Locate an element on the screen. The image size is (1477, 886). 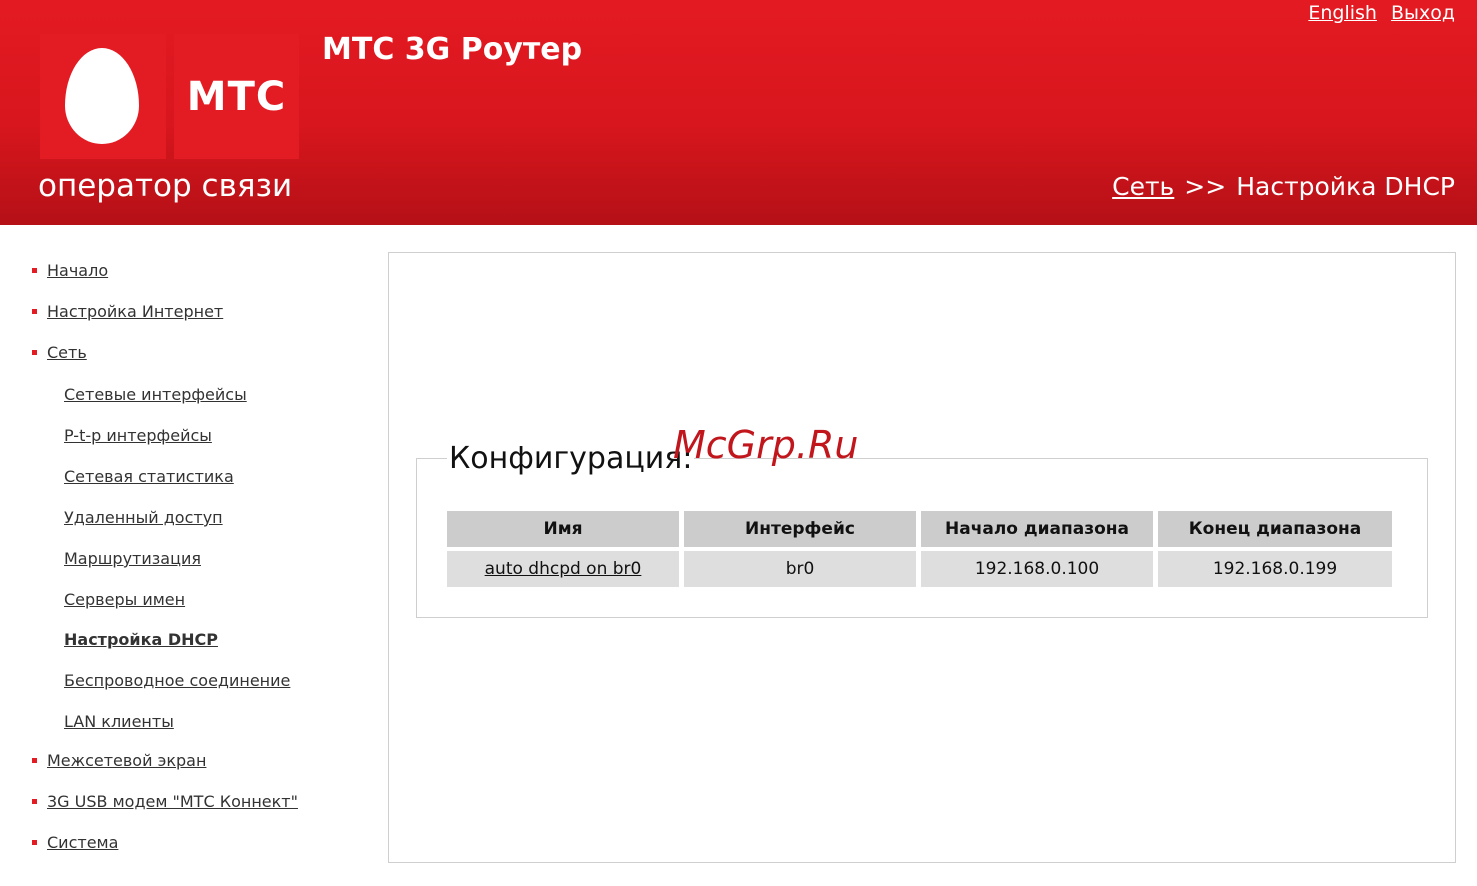
sidebar-item-modem: 3G USB модем "МТС Коннект" is located at coordinates (165, 801).